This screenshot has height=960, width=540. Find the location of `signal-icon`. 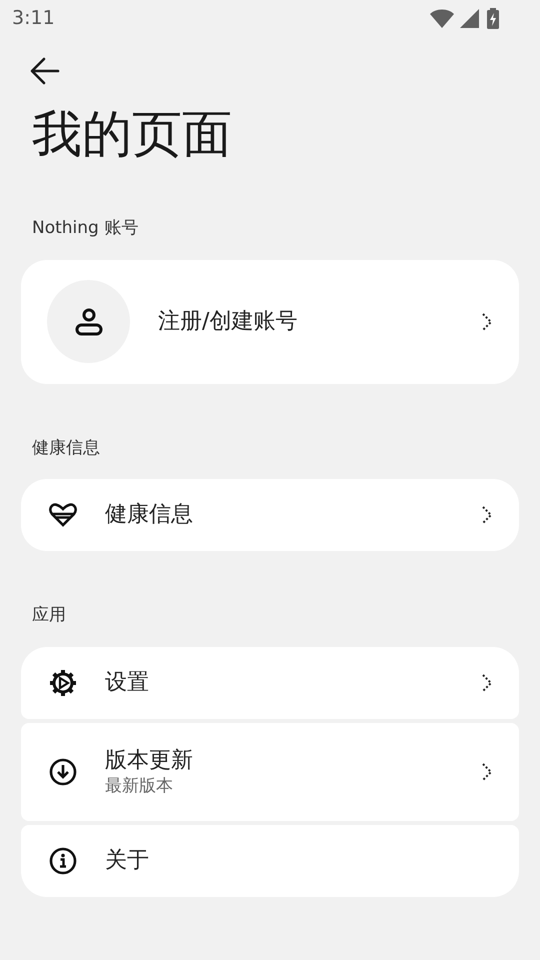

signal-icon is located at coordinates (470, 18).